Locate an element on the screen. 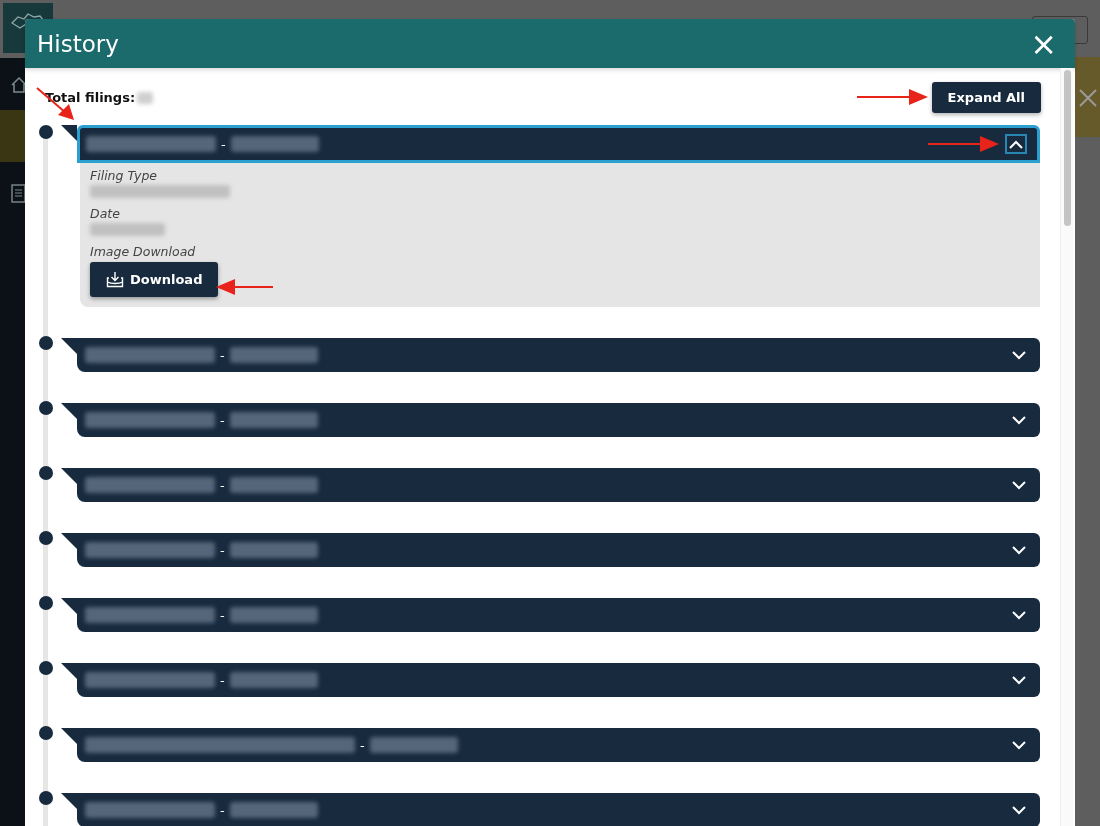 This screenshot has height=826, width=1100. field-label: Filing Type is located at coordinates (123, 175).